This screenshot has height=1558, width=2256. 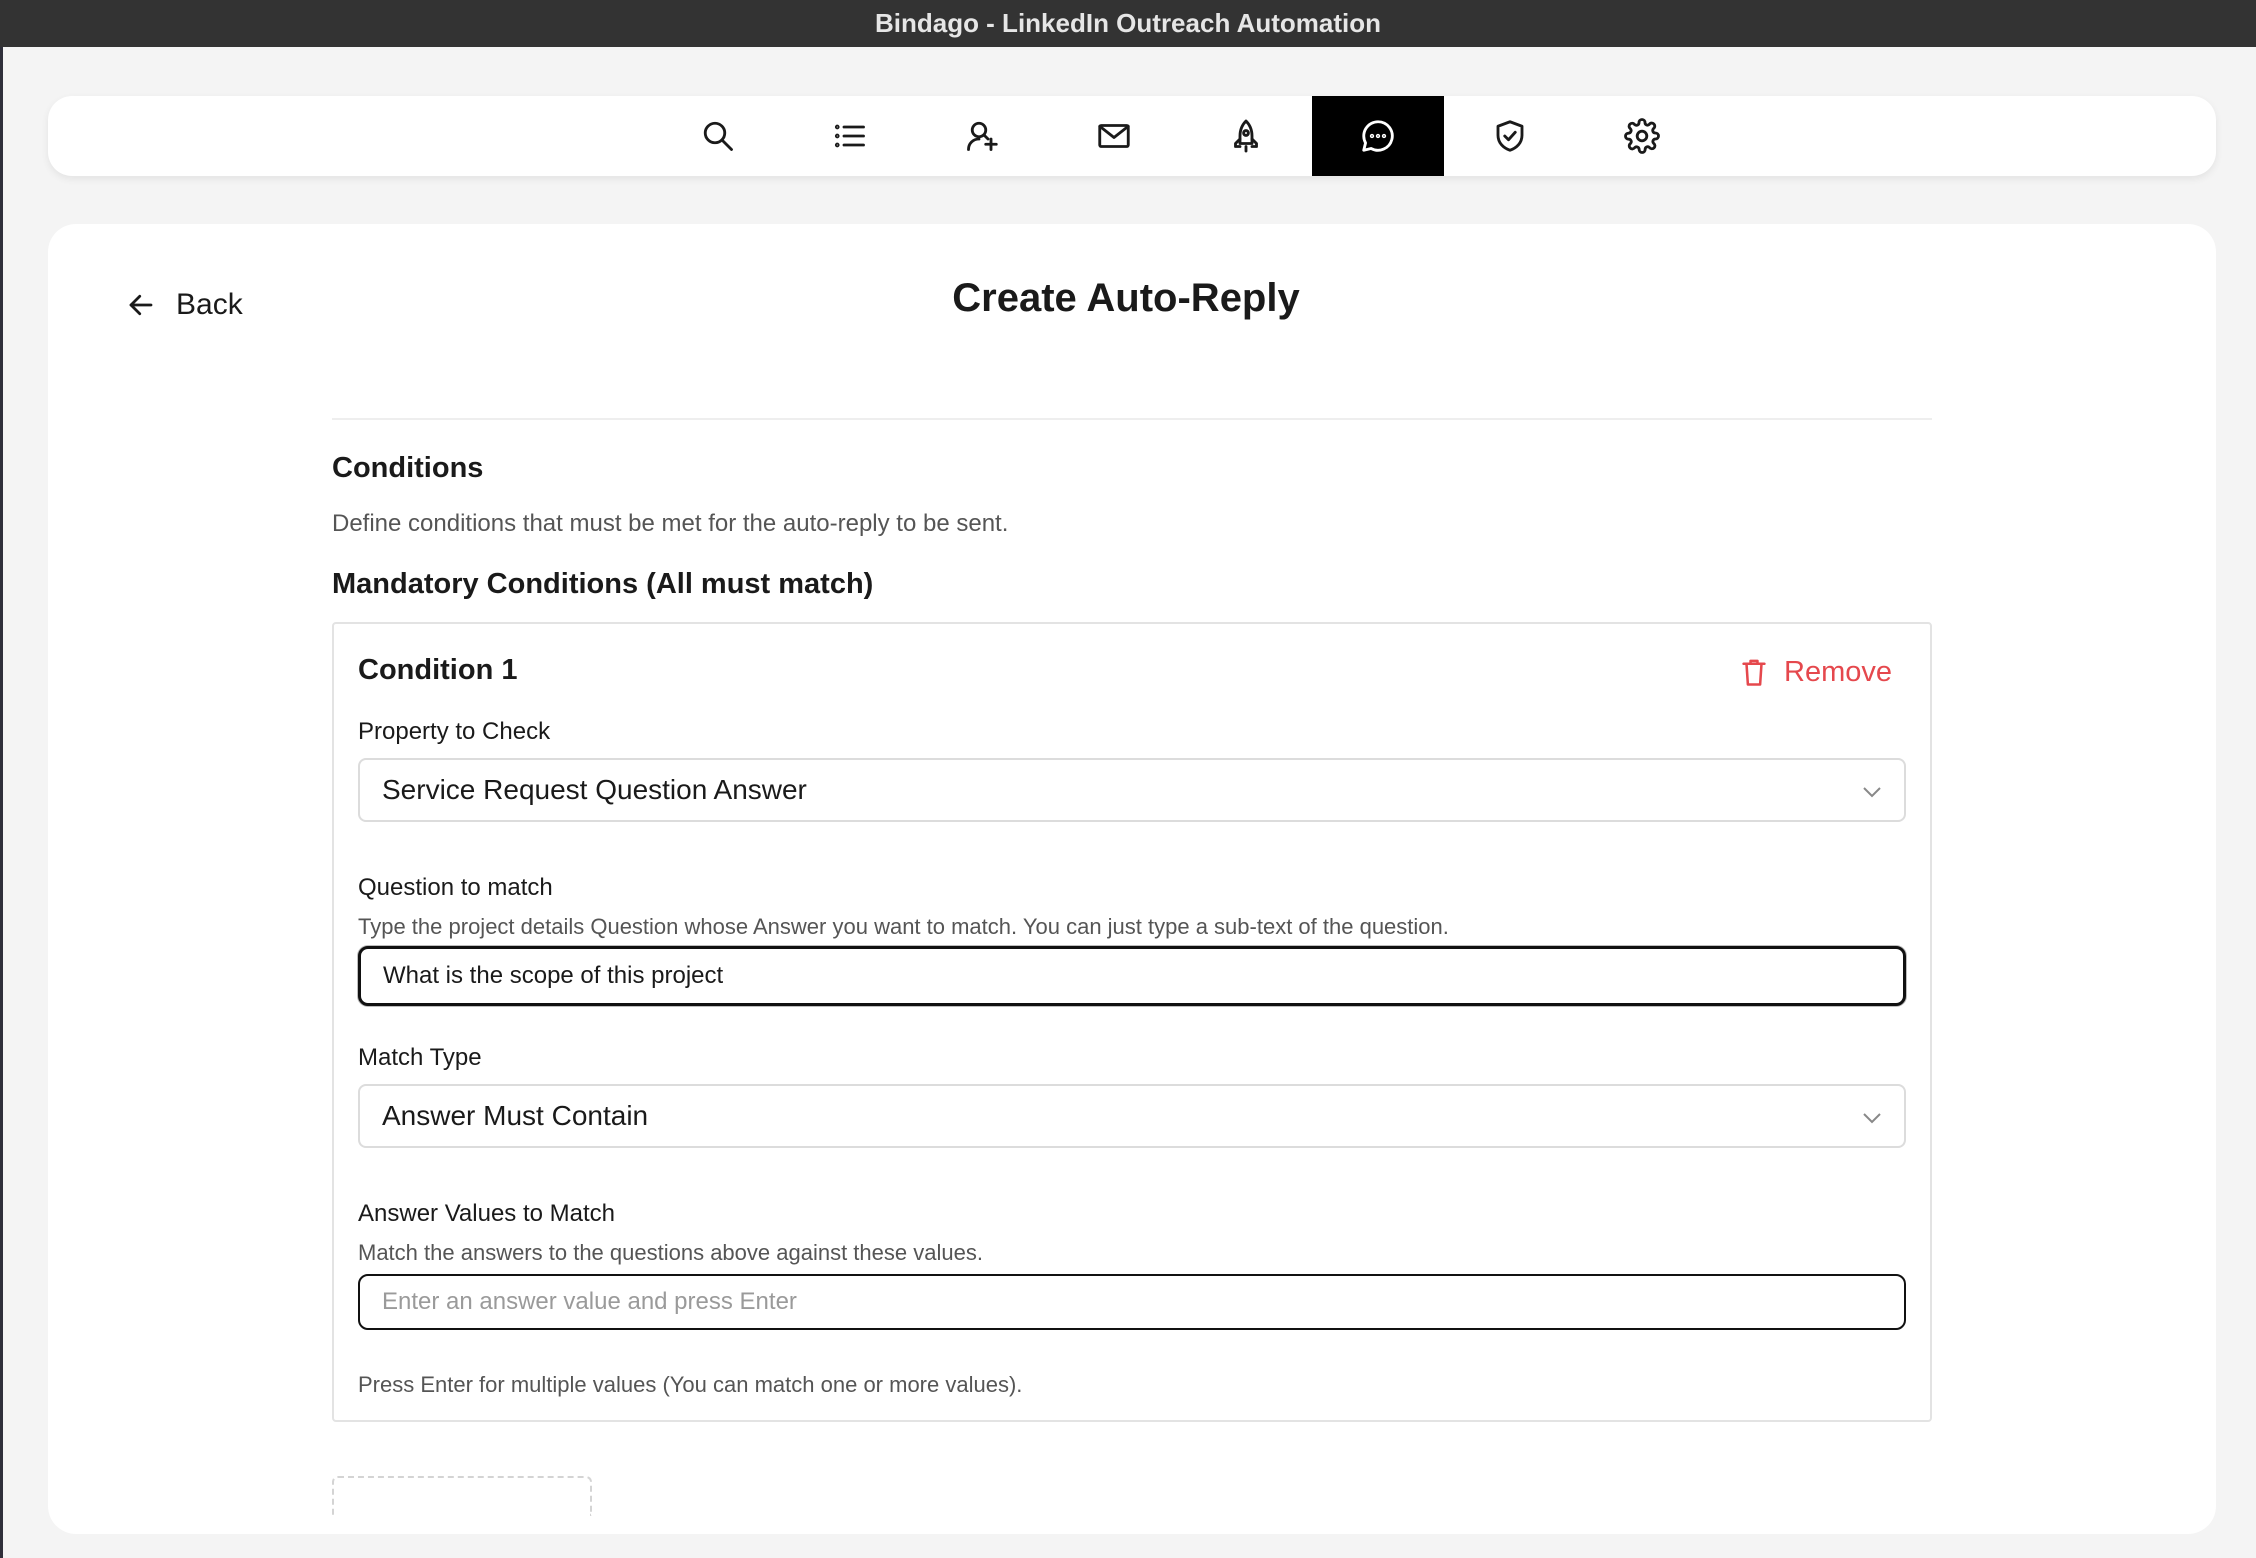 What do you see at coordinates (455, 887) in the screenshot?
I see `question-label: Question to match` at bounding box center [455, 887].